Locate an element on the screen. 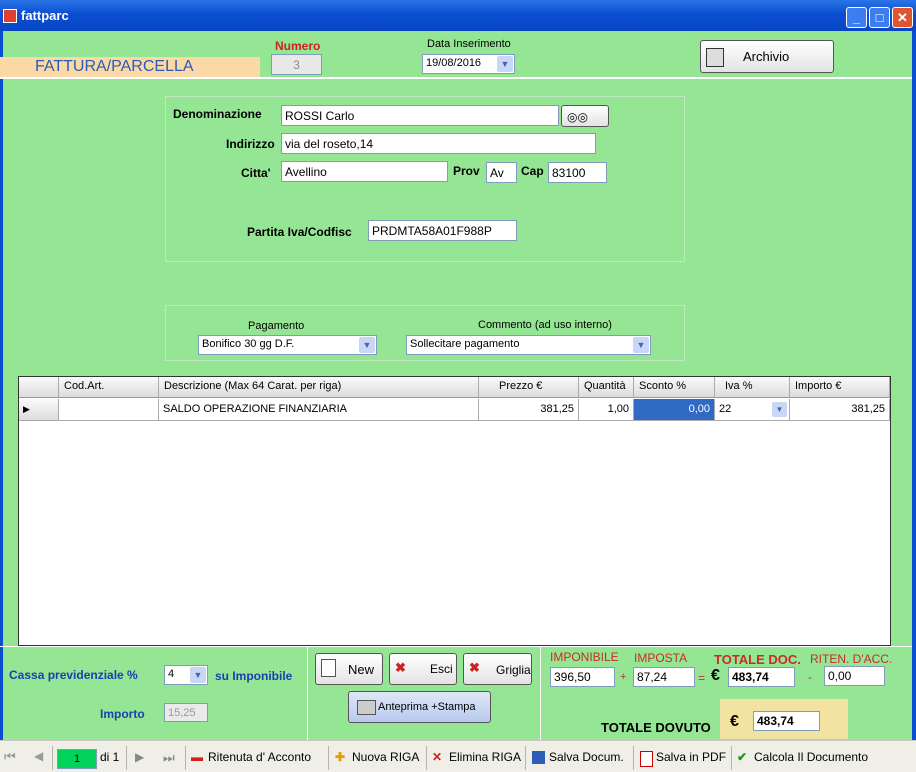  data-inserimento-picker: 19/08/2016 ▼ is located at coordinates (468, 64).